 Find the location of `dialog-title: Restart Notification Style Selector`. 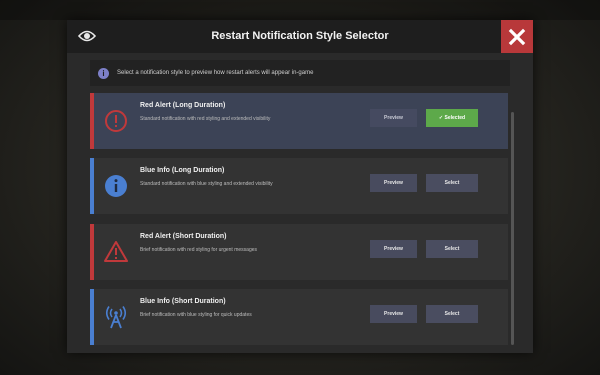

dialog-title: Restart Notification Style Selector is located at coordinates (300, 36).